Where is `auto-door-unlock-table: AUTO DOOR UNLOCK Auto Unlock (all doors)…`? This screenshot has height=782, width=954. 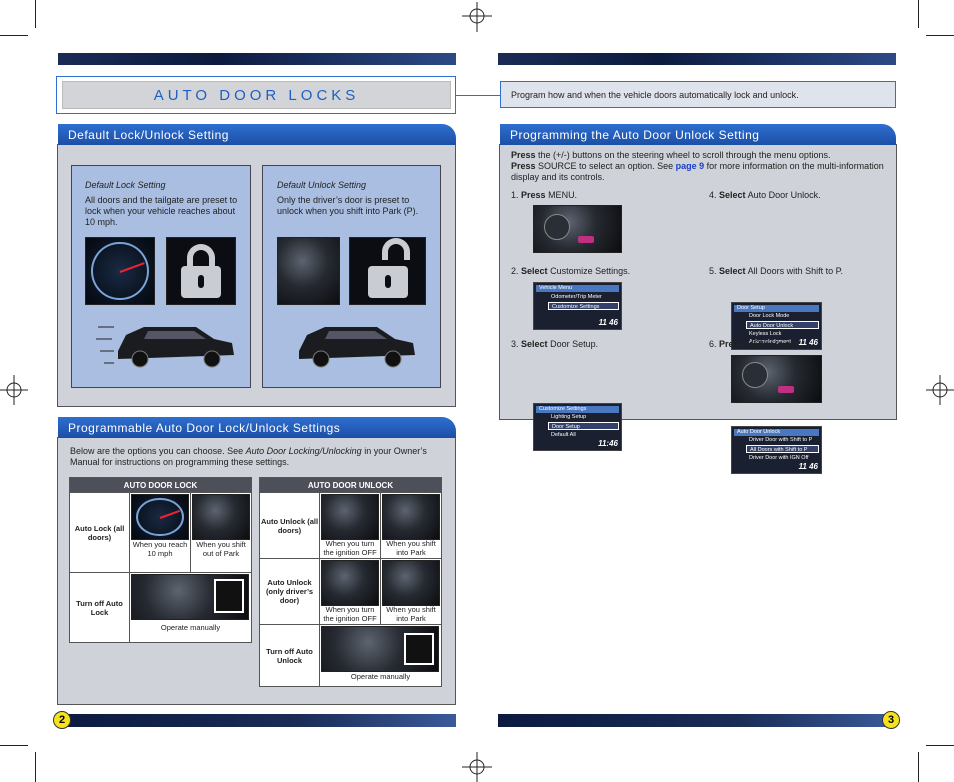 auto-door-unlock-table: AUTO DOOR UNLOCK Auto Unlock (all doors)… is located at coordinates (350, 582).